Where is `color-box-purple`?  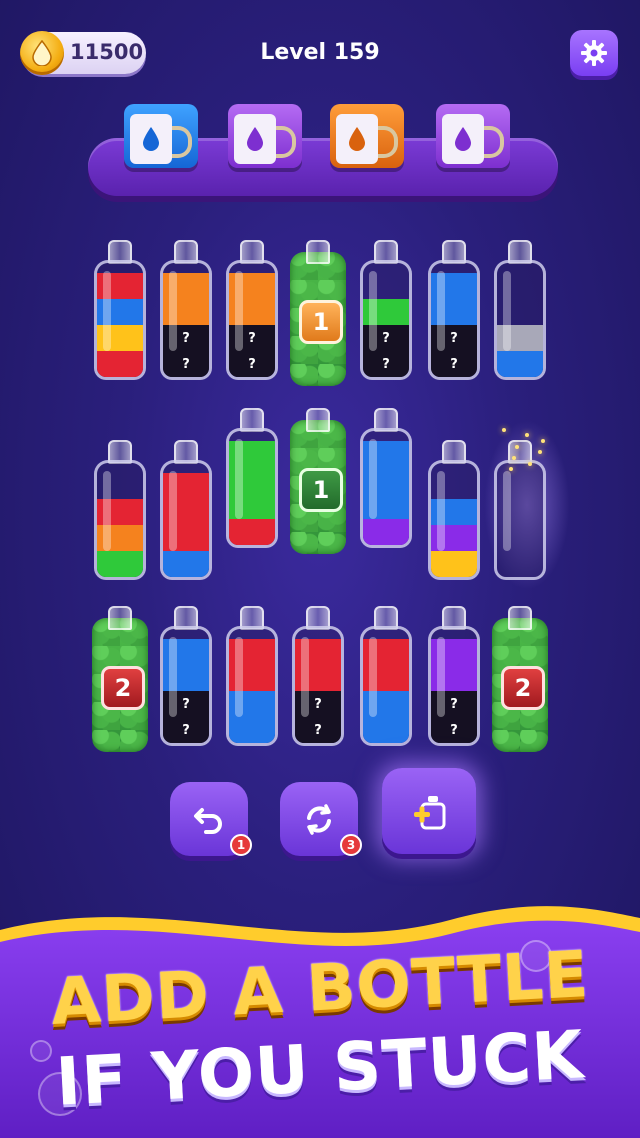 color-box-purple is located at coordinates (473, 136).